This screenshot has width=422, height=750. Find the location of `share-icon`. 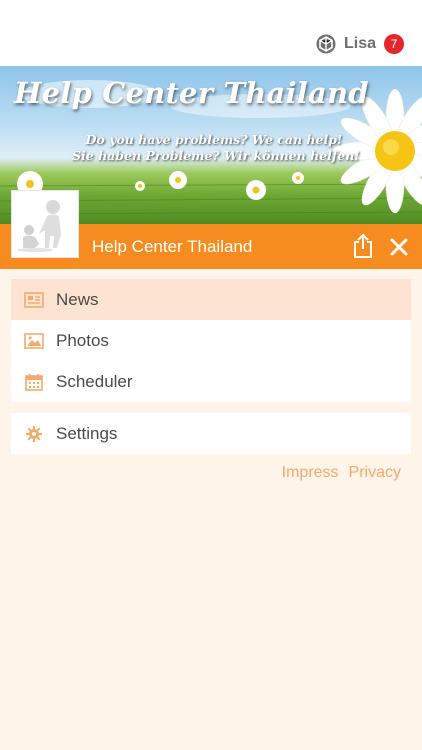

share-icon is located at coordinates (363, 245).